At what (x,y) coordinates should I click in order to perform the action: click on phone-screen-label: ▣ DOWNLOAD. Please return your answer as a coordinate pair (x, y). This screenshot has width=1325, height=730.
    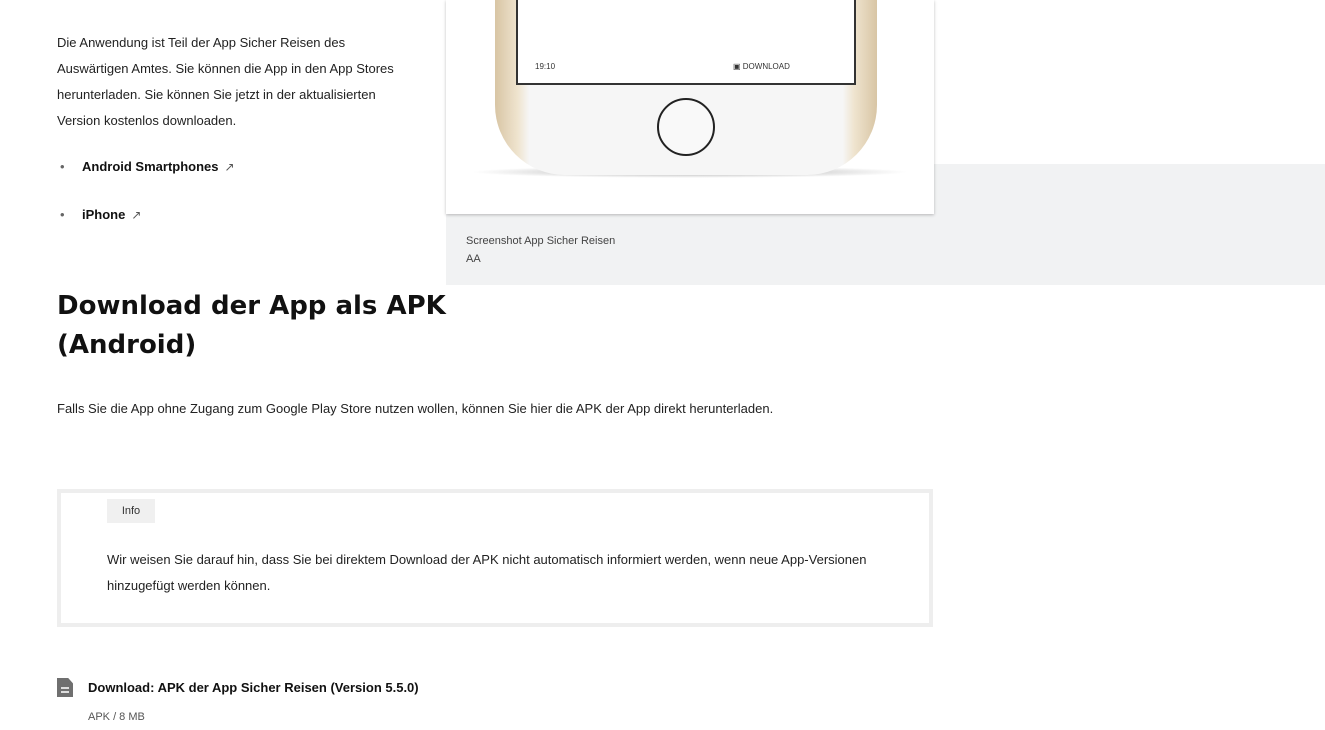
    Looking at the image, I should click on (761, 66).